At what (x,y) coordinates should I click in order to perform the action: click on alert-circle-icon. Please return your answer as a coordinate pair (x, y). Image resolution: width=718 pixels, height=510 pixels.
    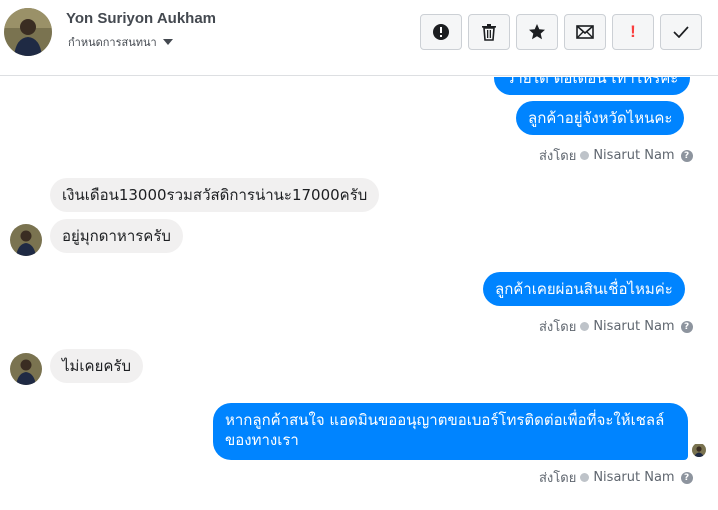
    Looking at the image, I should click on (441, 32).